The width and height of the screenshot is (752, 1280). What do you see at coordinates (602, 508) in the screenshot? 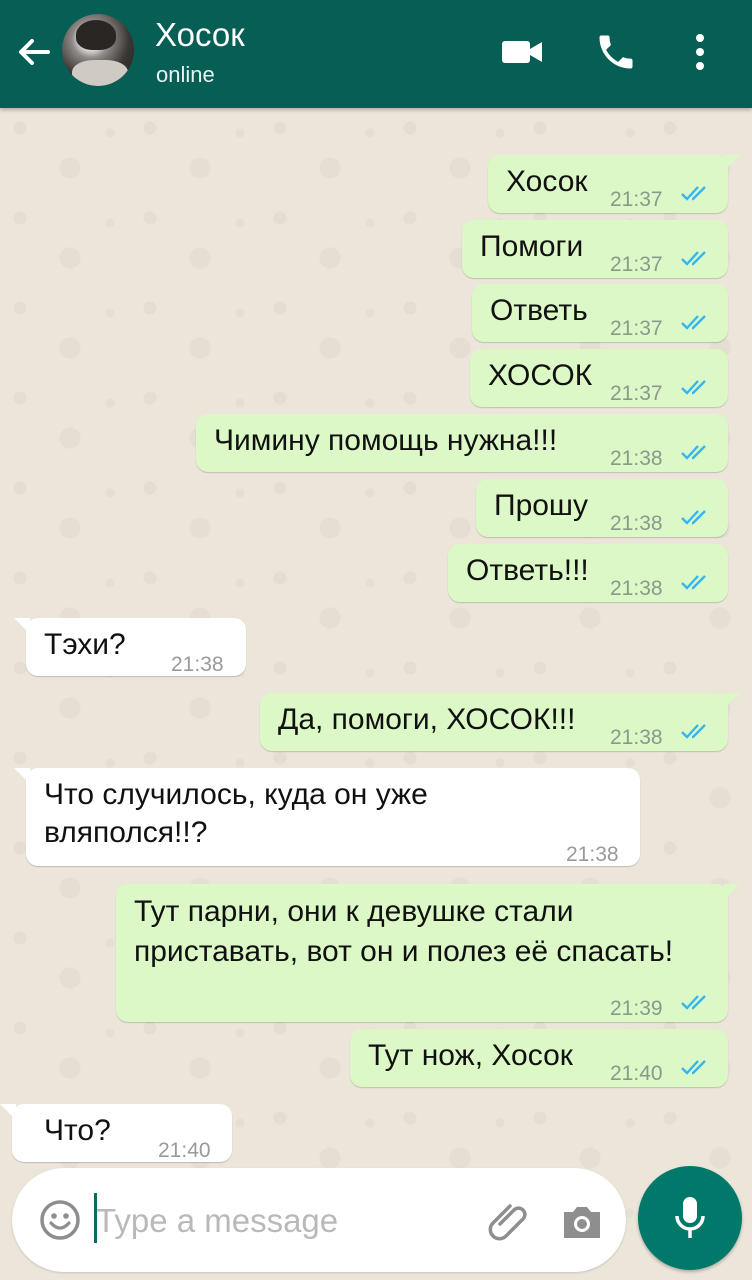
I see `message-bubble-outgoing: Прошу 21:38` at bounding box center [602, 508].